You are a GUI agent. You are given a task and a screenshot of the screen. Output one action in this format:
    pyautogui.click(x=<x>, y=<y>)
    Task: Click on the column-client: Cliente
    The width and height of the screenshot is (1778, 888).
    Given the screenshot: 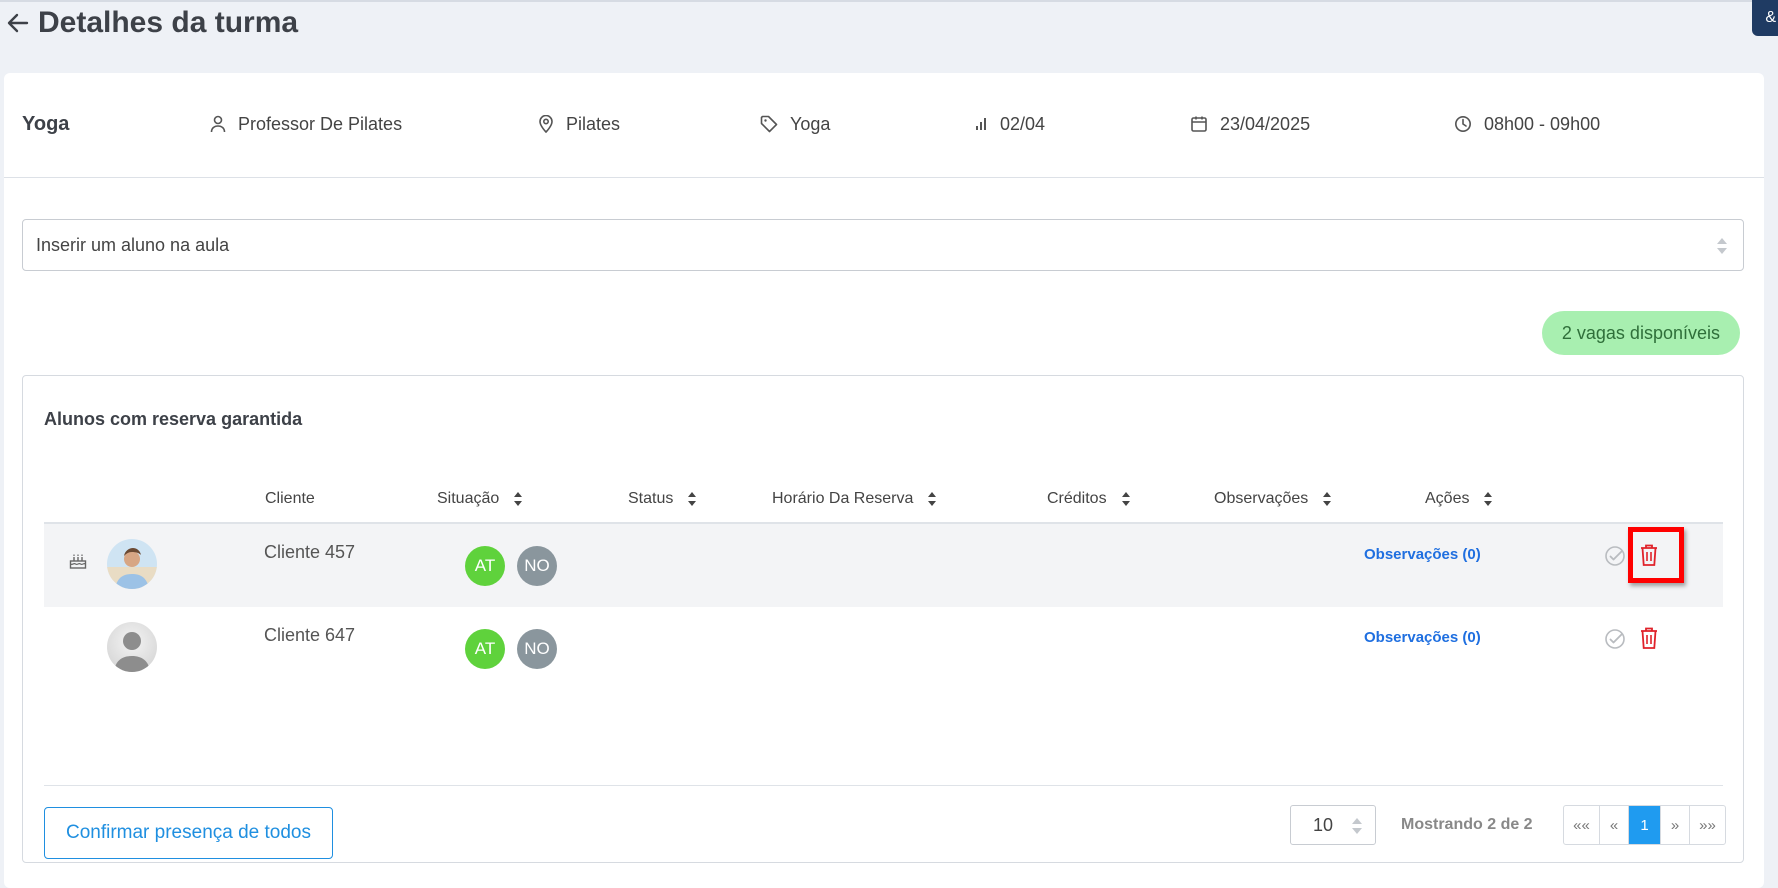 What is the action you would take?
    pyautogui.click(x=290, y=499)
    